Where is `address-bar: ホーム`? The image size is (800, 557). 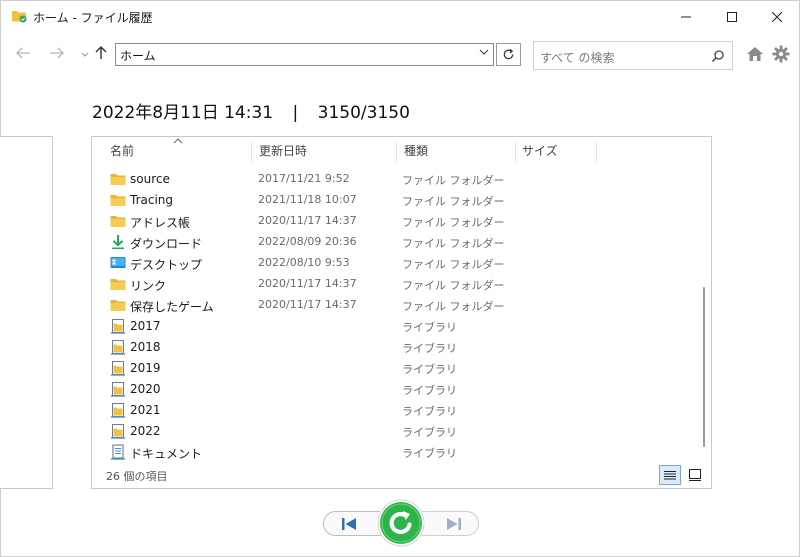
address-bar: ホーム is located at coordinates (304, 54).